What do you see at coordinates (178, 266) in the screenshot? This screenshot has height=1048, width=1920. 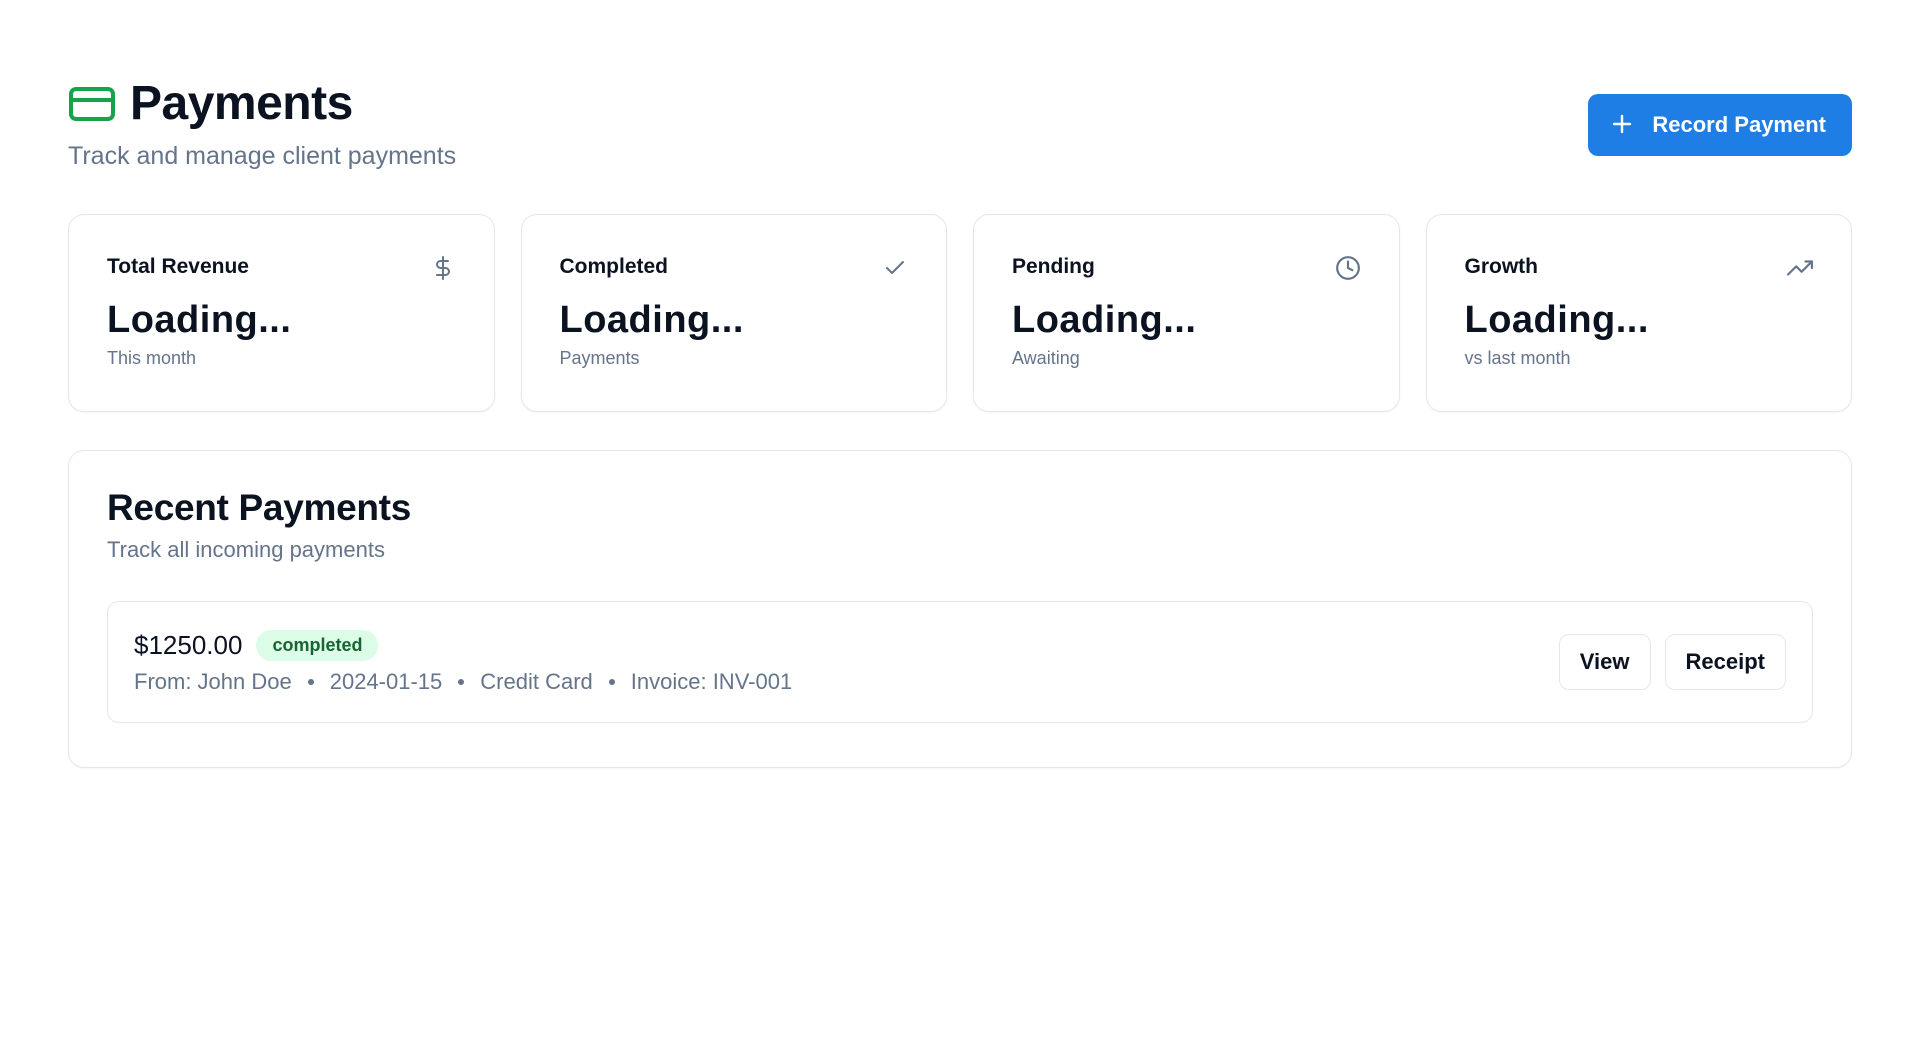 I see `stat-label: Total Revenue` at bounding box center [178, 266].